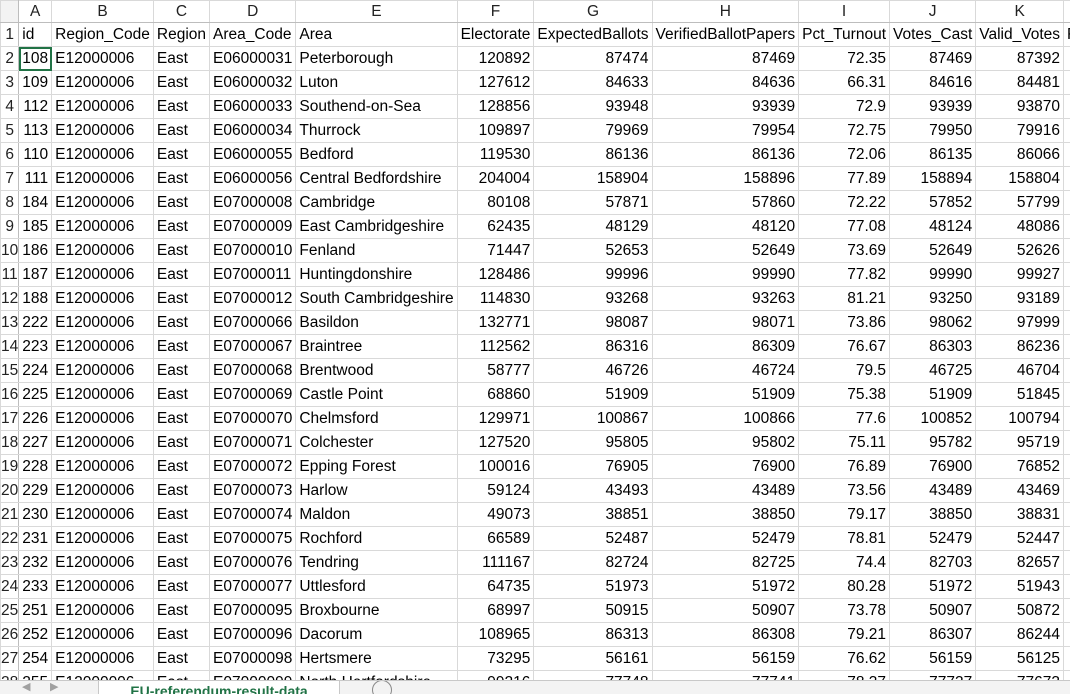 The image size is (1070, 694). What do you see at coordinates (1020, 419) in the screenshot?
I see `table-cell: 100794` at bounding box center [1020, 419].